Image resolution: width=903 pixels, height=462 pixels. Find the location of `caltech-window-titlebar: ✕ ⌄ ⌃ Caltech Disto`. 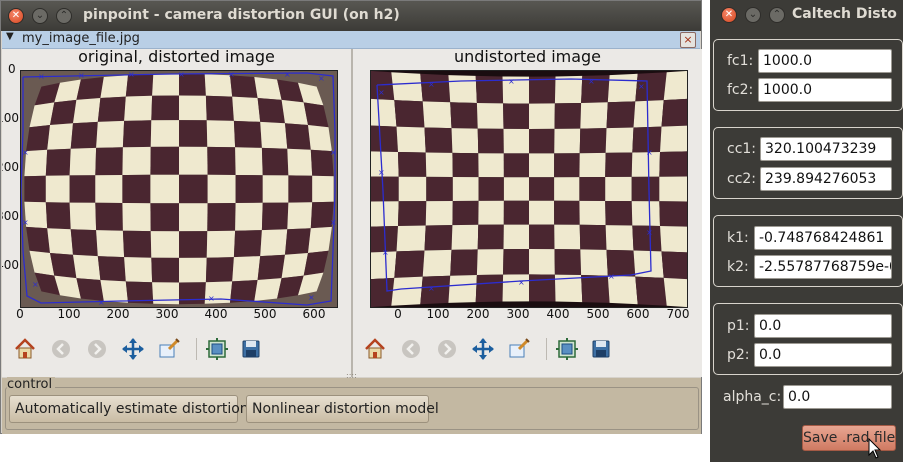

caltech-window-titlebar: ✕ ⌄ ⌃ Caltech Disto is located at coordinates (806, 15).